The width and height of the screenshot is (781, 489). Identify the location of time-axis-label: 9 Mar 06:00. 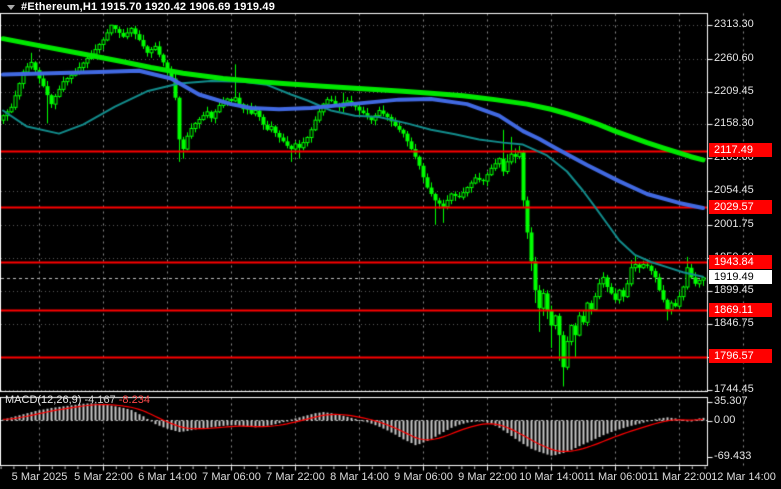
(423, 477).